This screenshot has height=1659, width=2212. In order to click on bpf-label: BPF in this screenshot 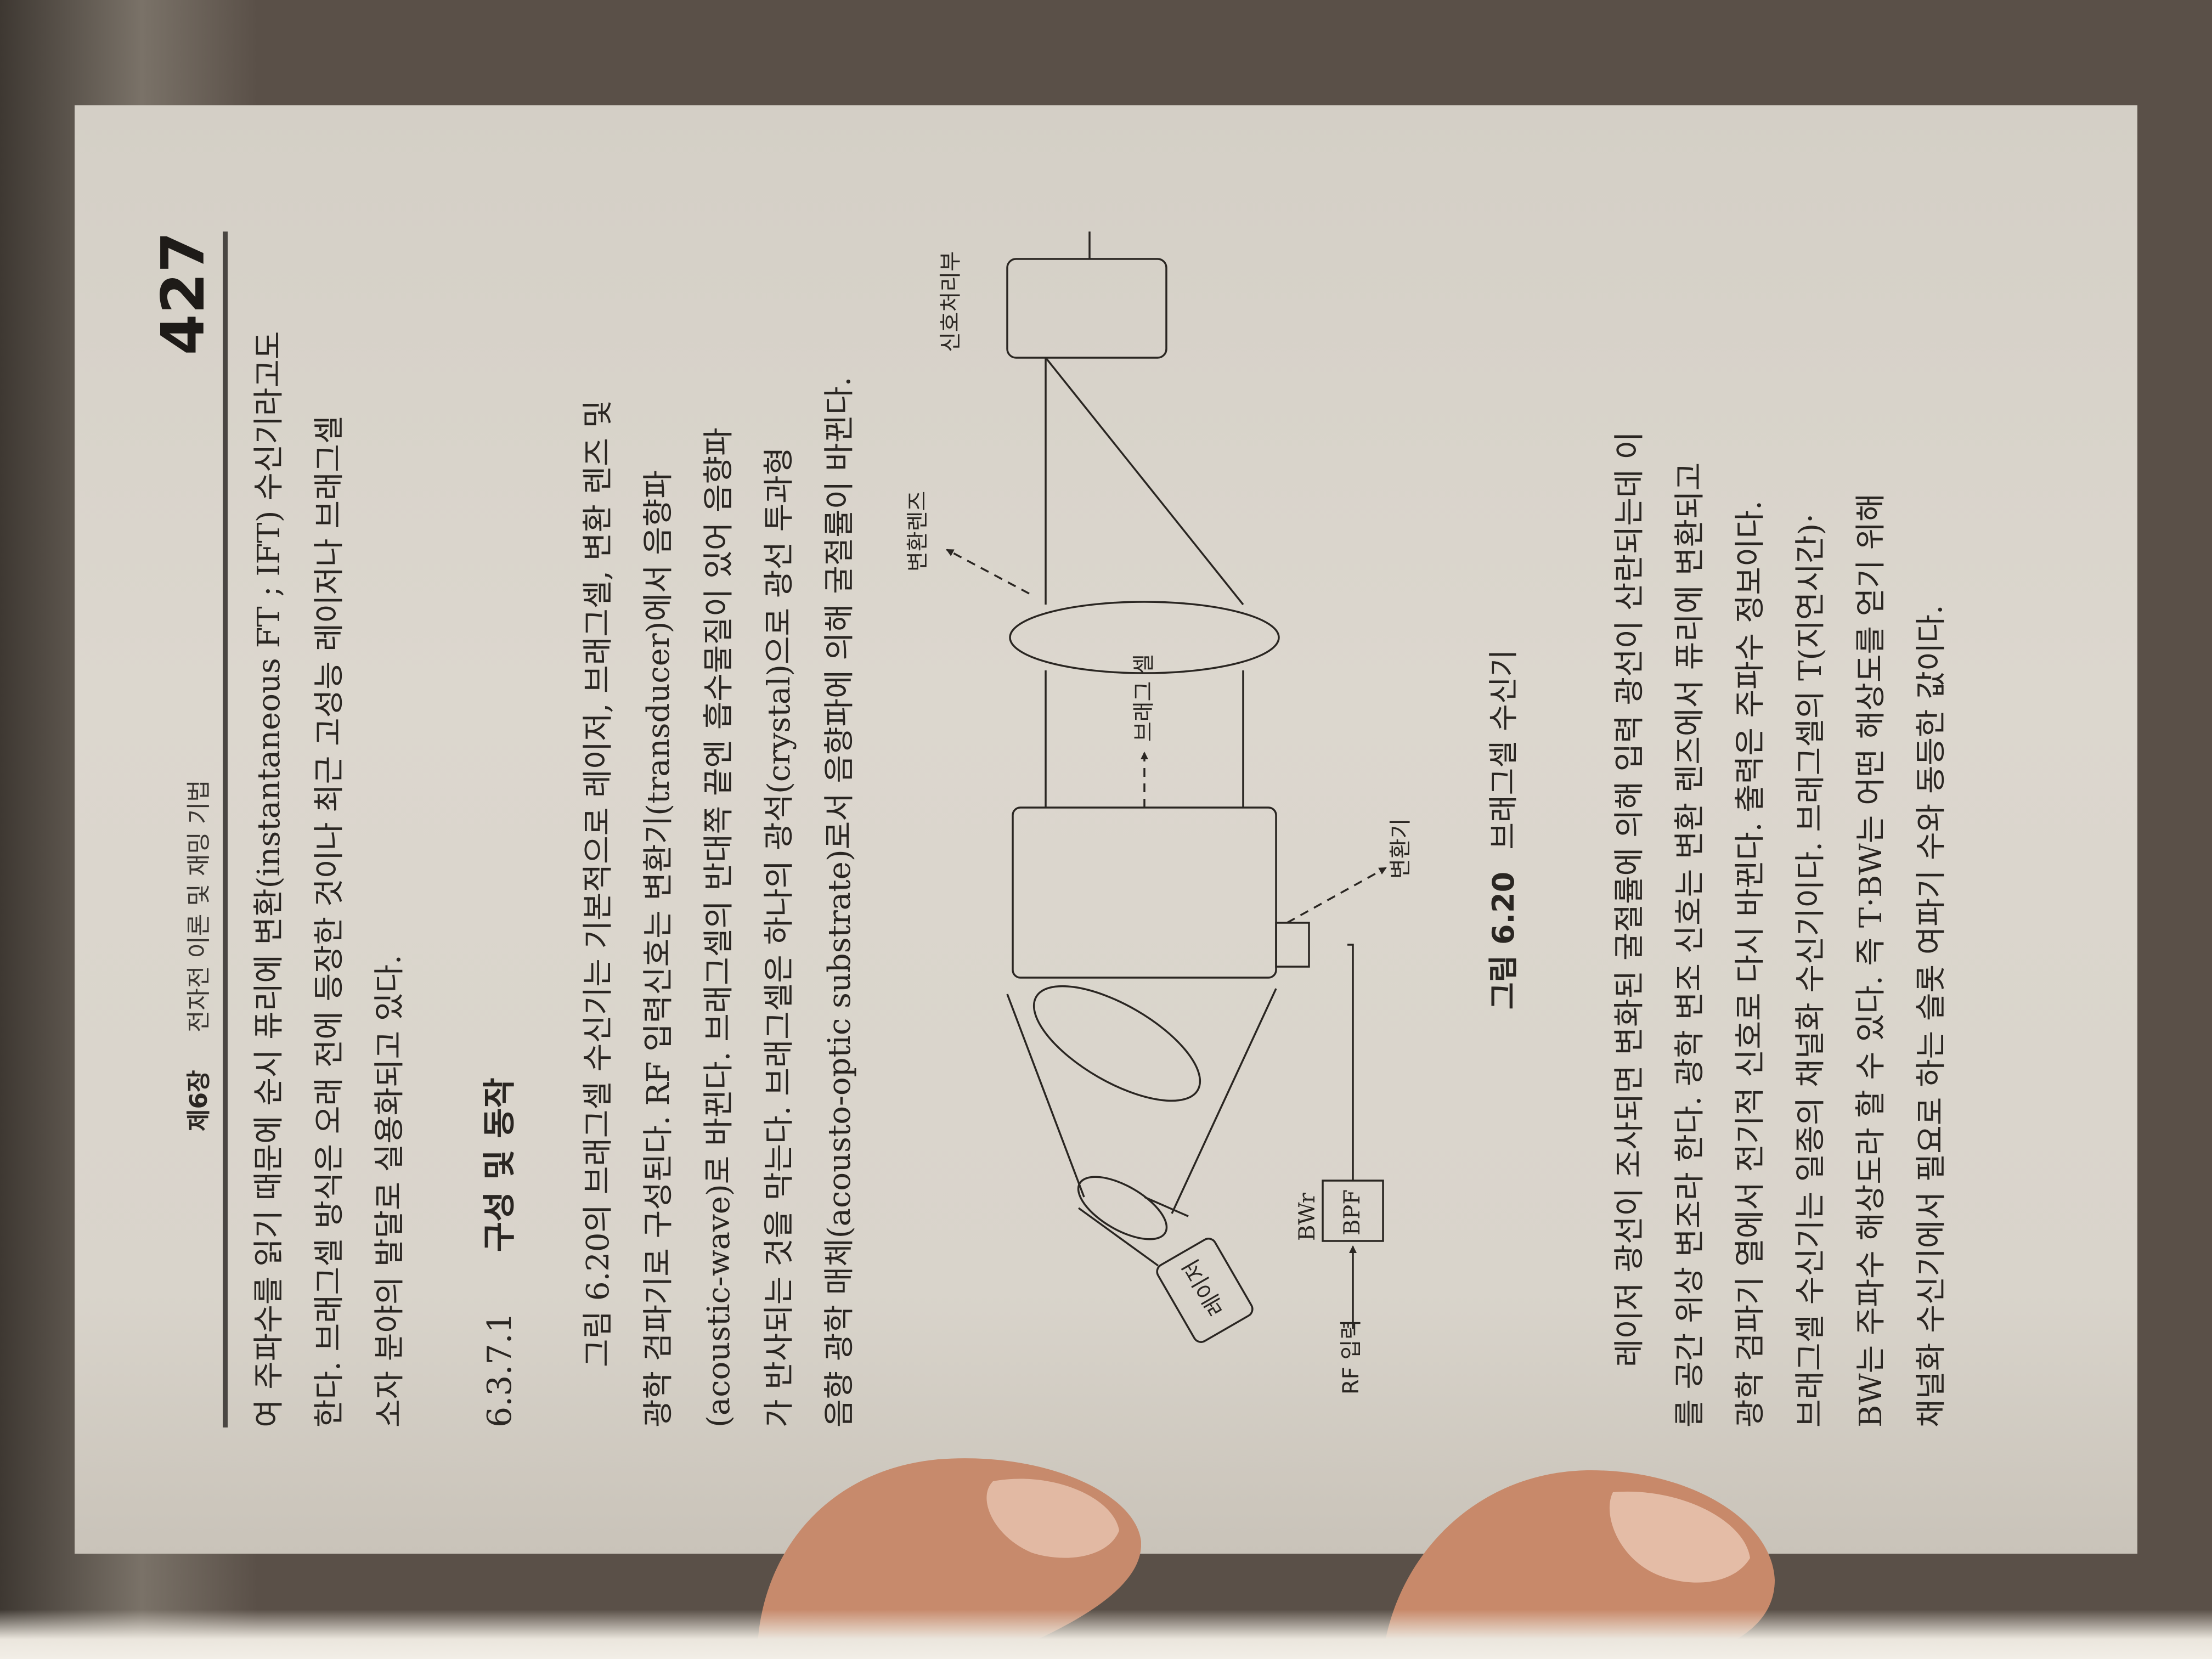, I will do `click(1352, 1212)`.